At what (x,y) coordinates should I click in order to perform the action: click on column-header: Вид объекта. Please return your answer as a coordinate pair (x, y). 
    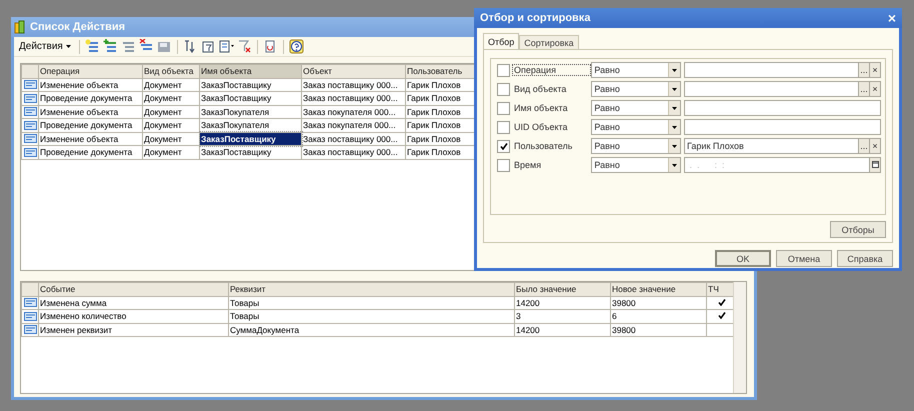
    Looking at the image, I should click on (171, 71).